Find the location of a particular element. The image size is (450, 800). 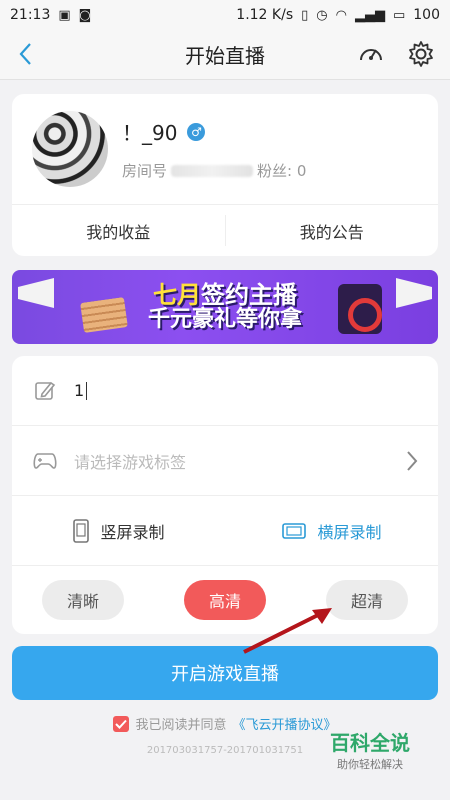

nav-bar: 开始直播 is located at coordinates (225, 55).